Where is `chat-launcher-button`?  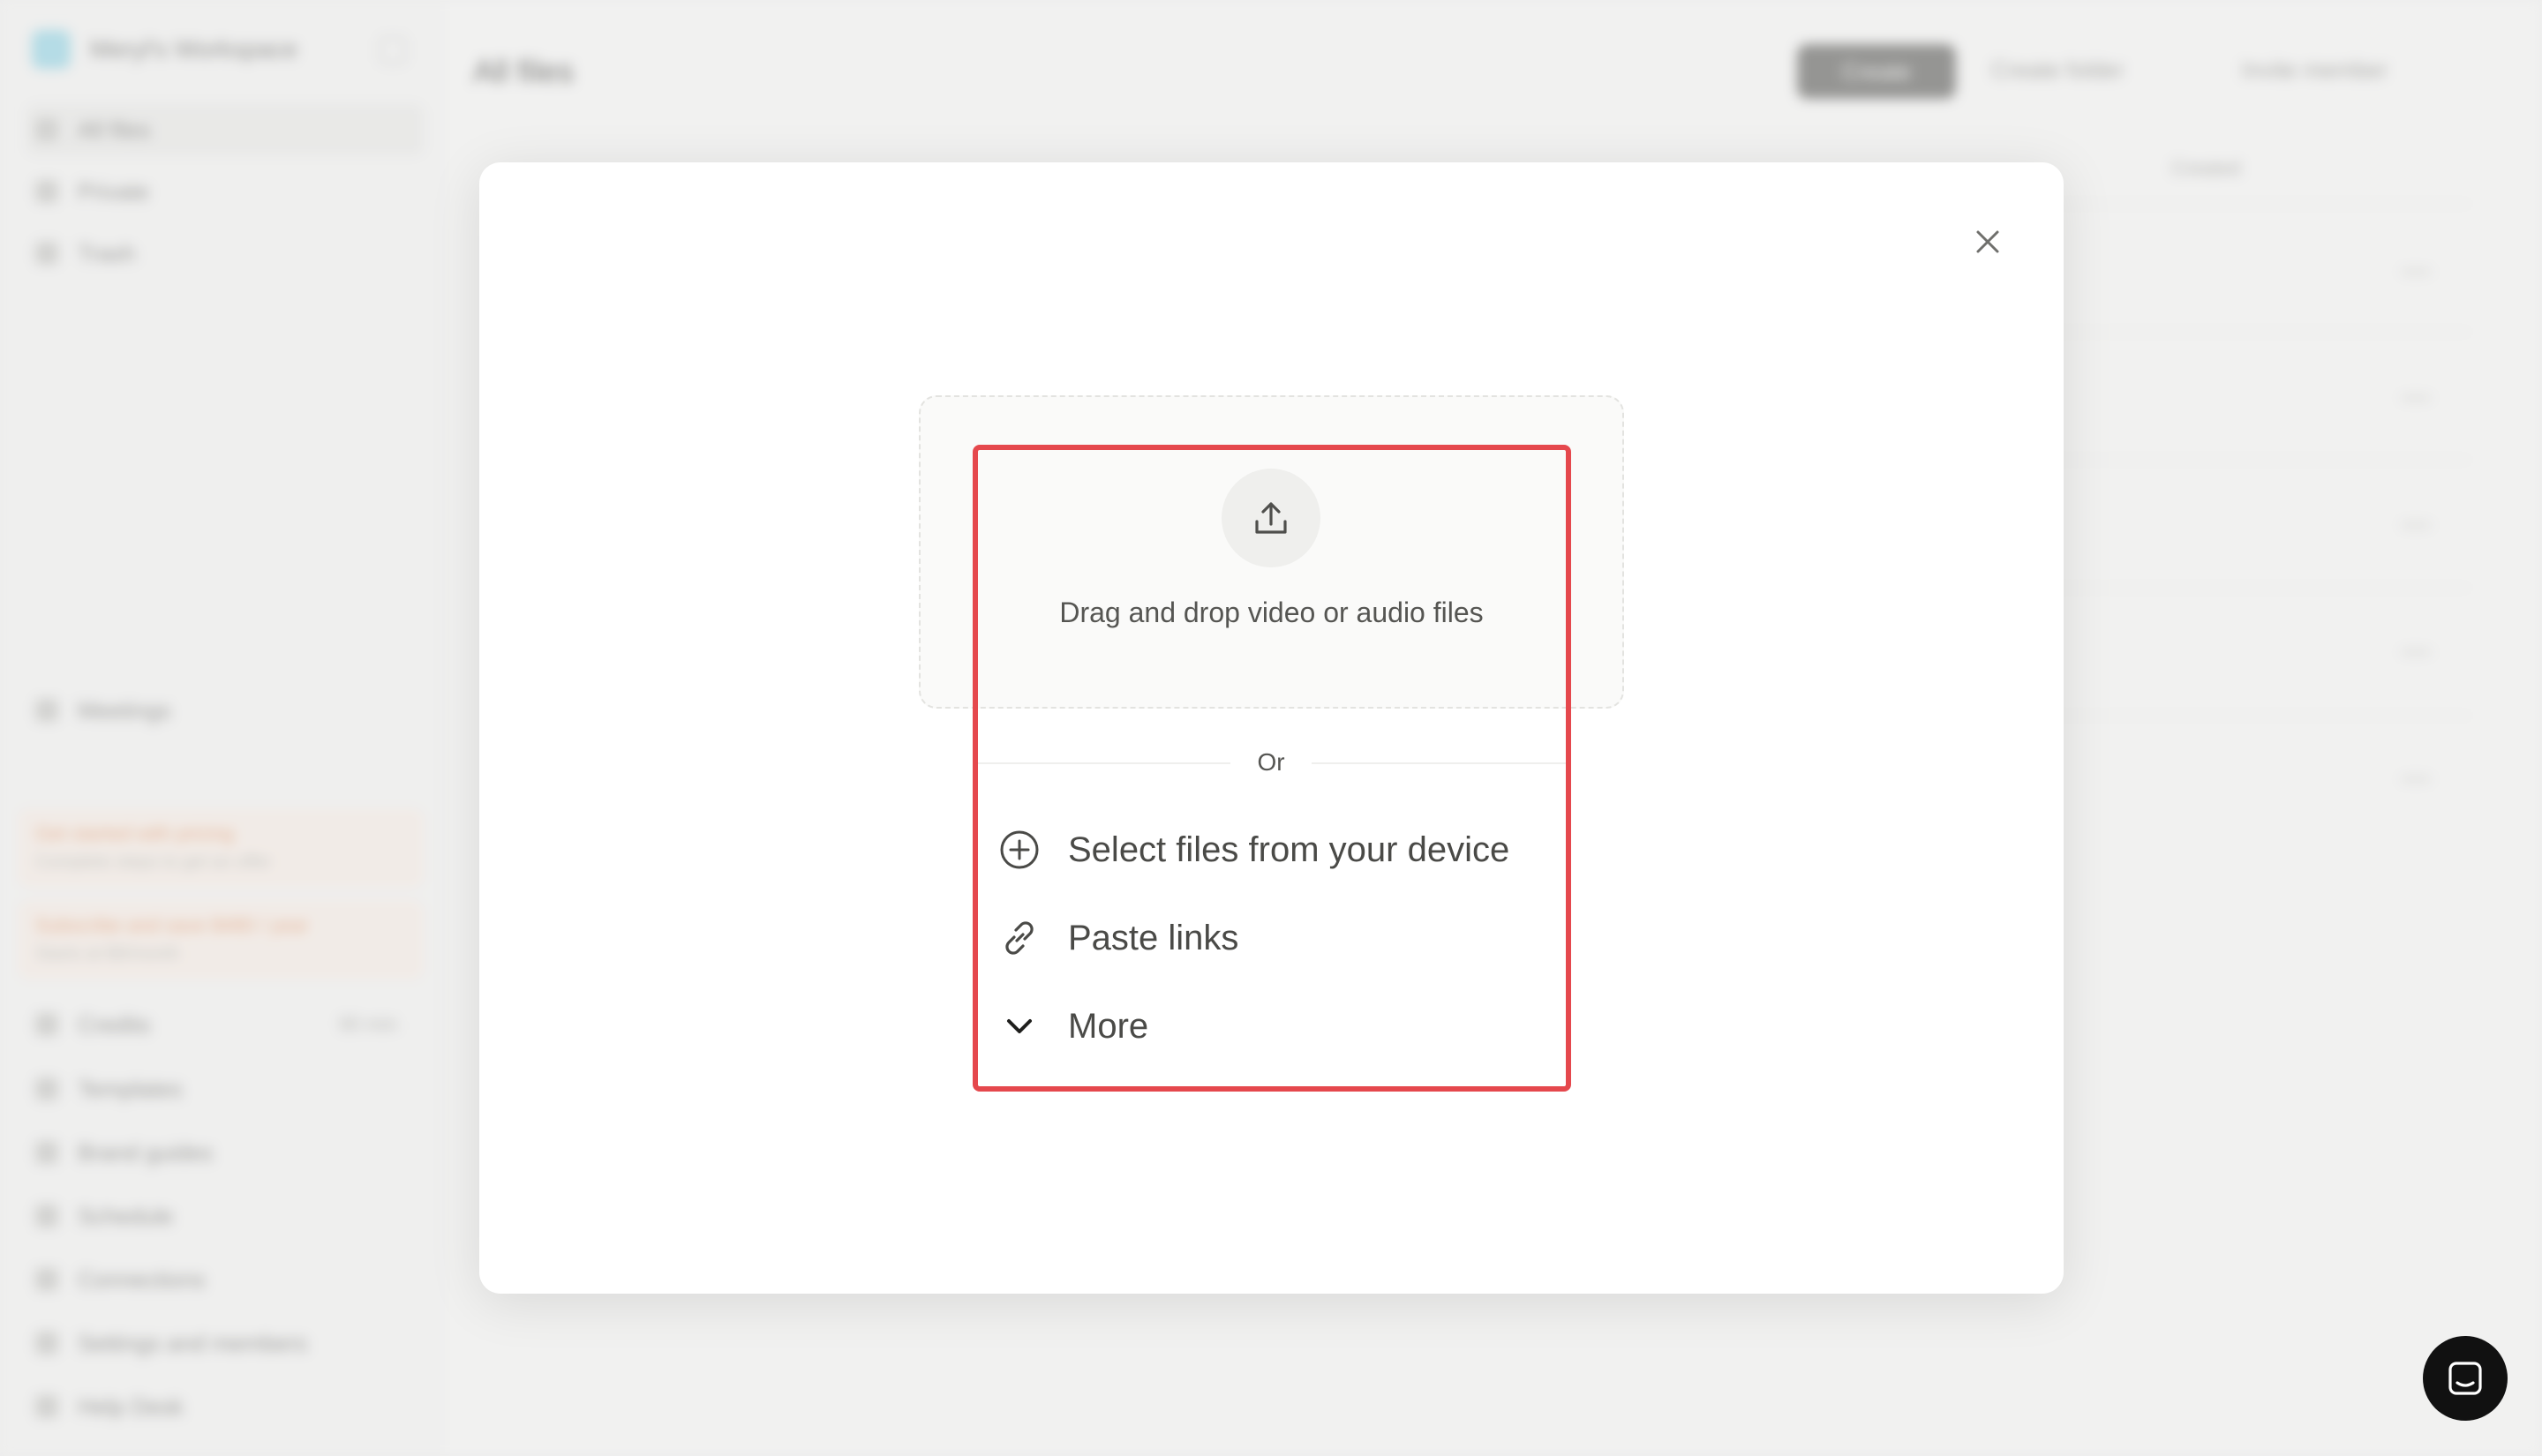
chat-launcher-button is located at coordinates (2465, 1378).